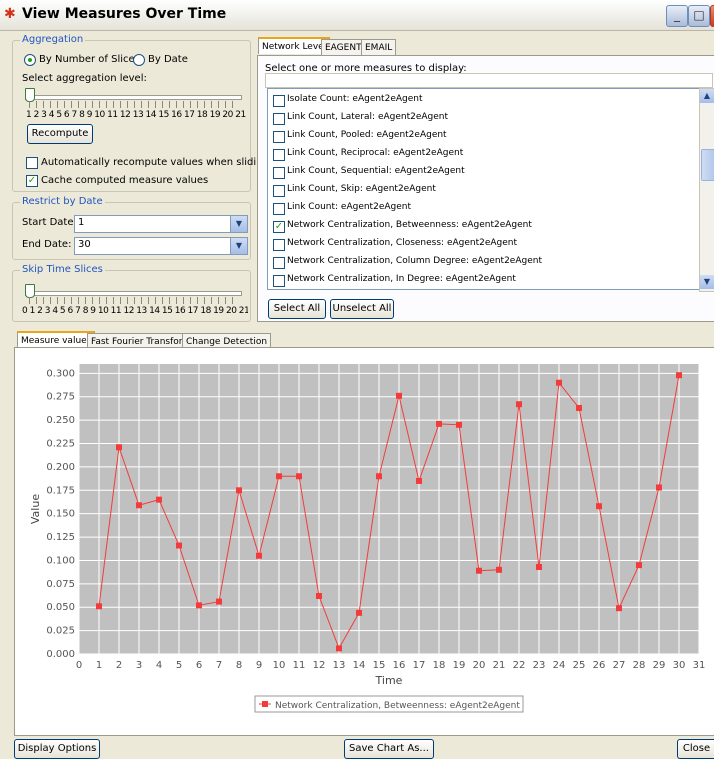 This screenshot has height=759, width=714. Describe the element at coordinates (619, 665) in the screenshot. I see `x-tick-label: 27` at that location.